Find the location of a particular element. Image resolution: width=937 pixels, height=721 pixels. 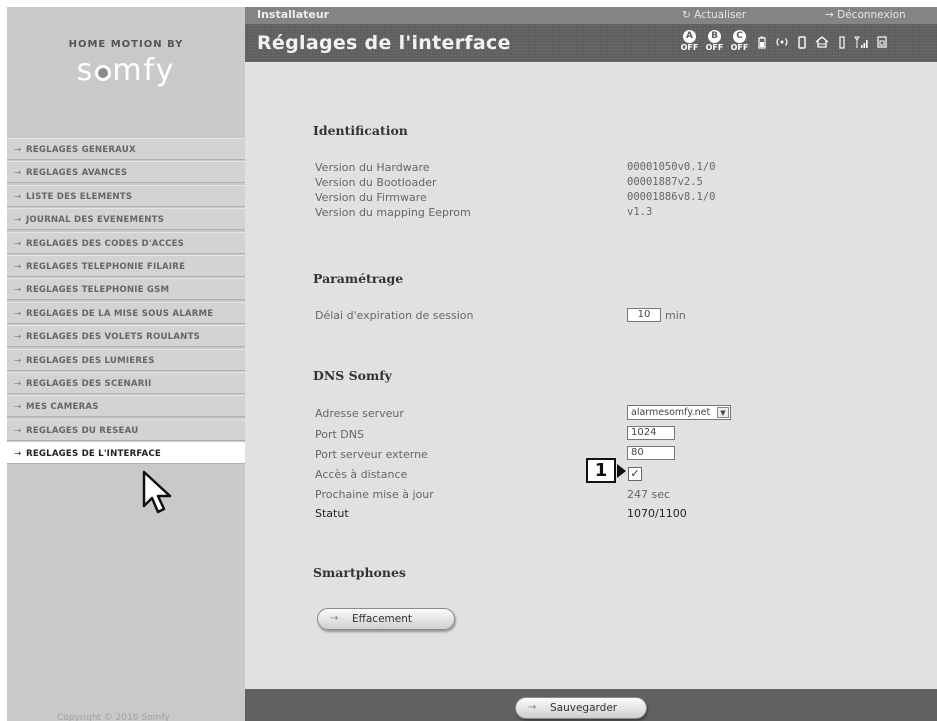

sidebar-item-volets-roulants: → REGLAGES DES VOLETS ROULANTS is located at coordinates (126, 336).